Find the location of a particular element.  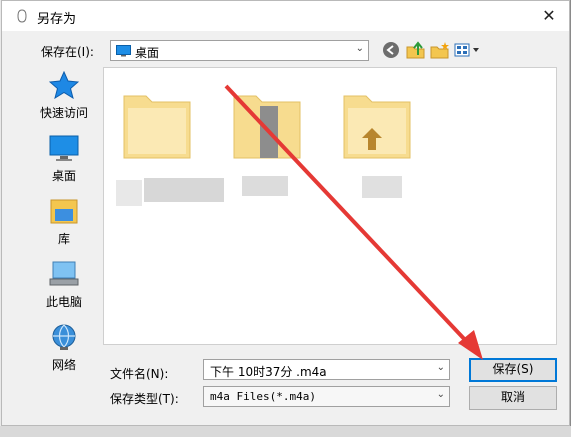

filetype-select: m4a Files(*.m4a) ⌄ is located at coordinates (326, 396).